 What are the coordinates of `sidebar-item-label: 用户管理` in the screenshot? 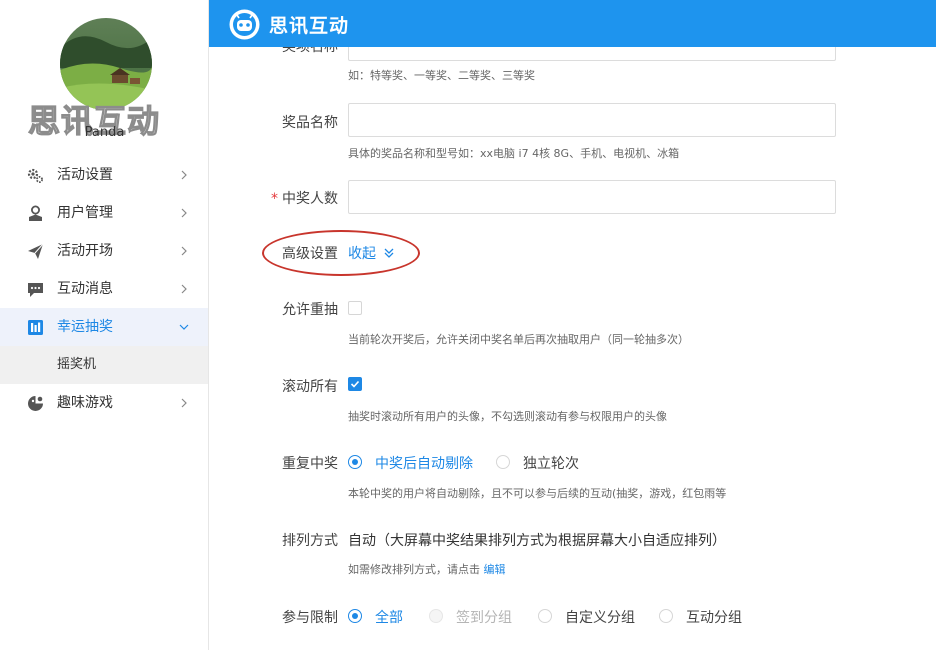 It's located at (85, 213).